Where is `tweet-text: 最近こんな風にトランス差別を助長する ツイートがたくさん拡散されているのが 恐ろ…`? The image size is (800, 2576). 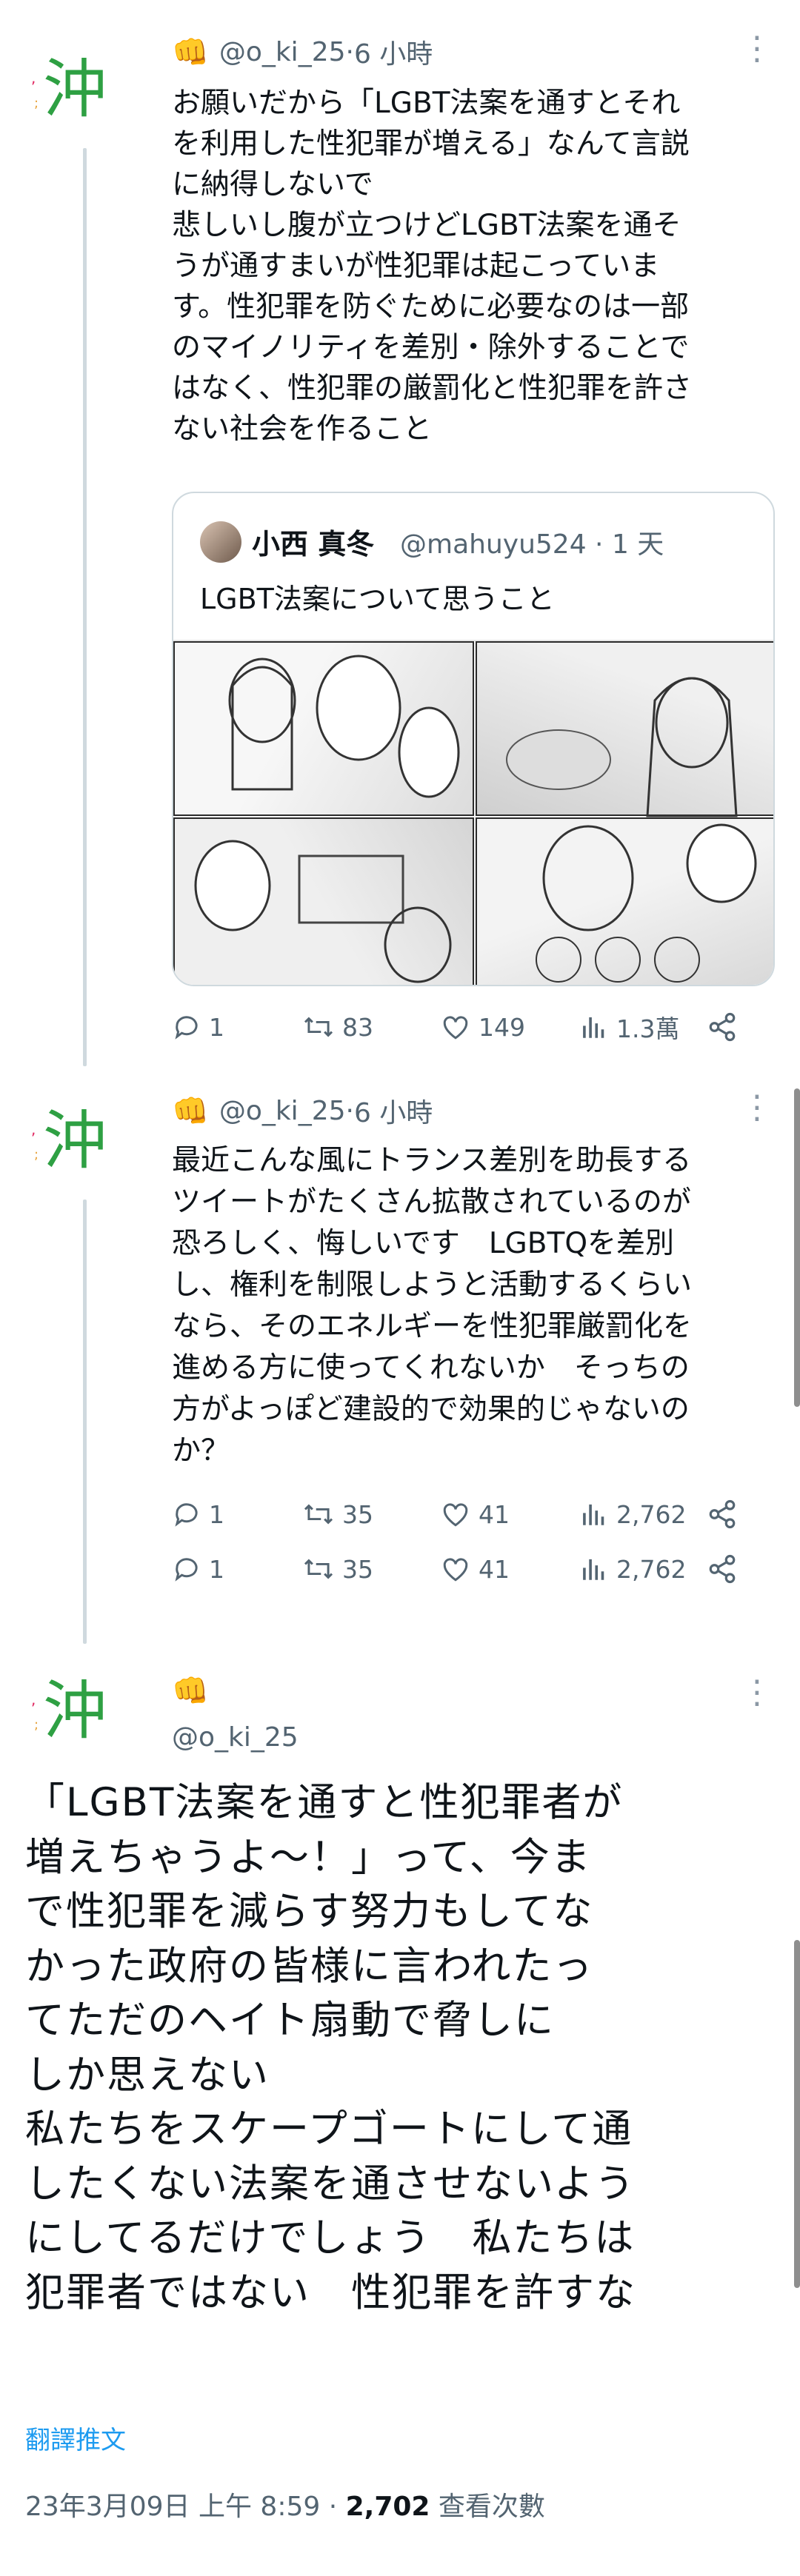 tweet-text: 最近こんな風にトランス差別を助長する ツイートがたくさん拡散されているのが 恐ろ… is located at coordinates (432, 1306).